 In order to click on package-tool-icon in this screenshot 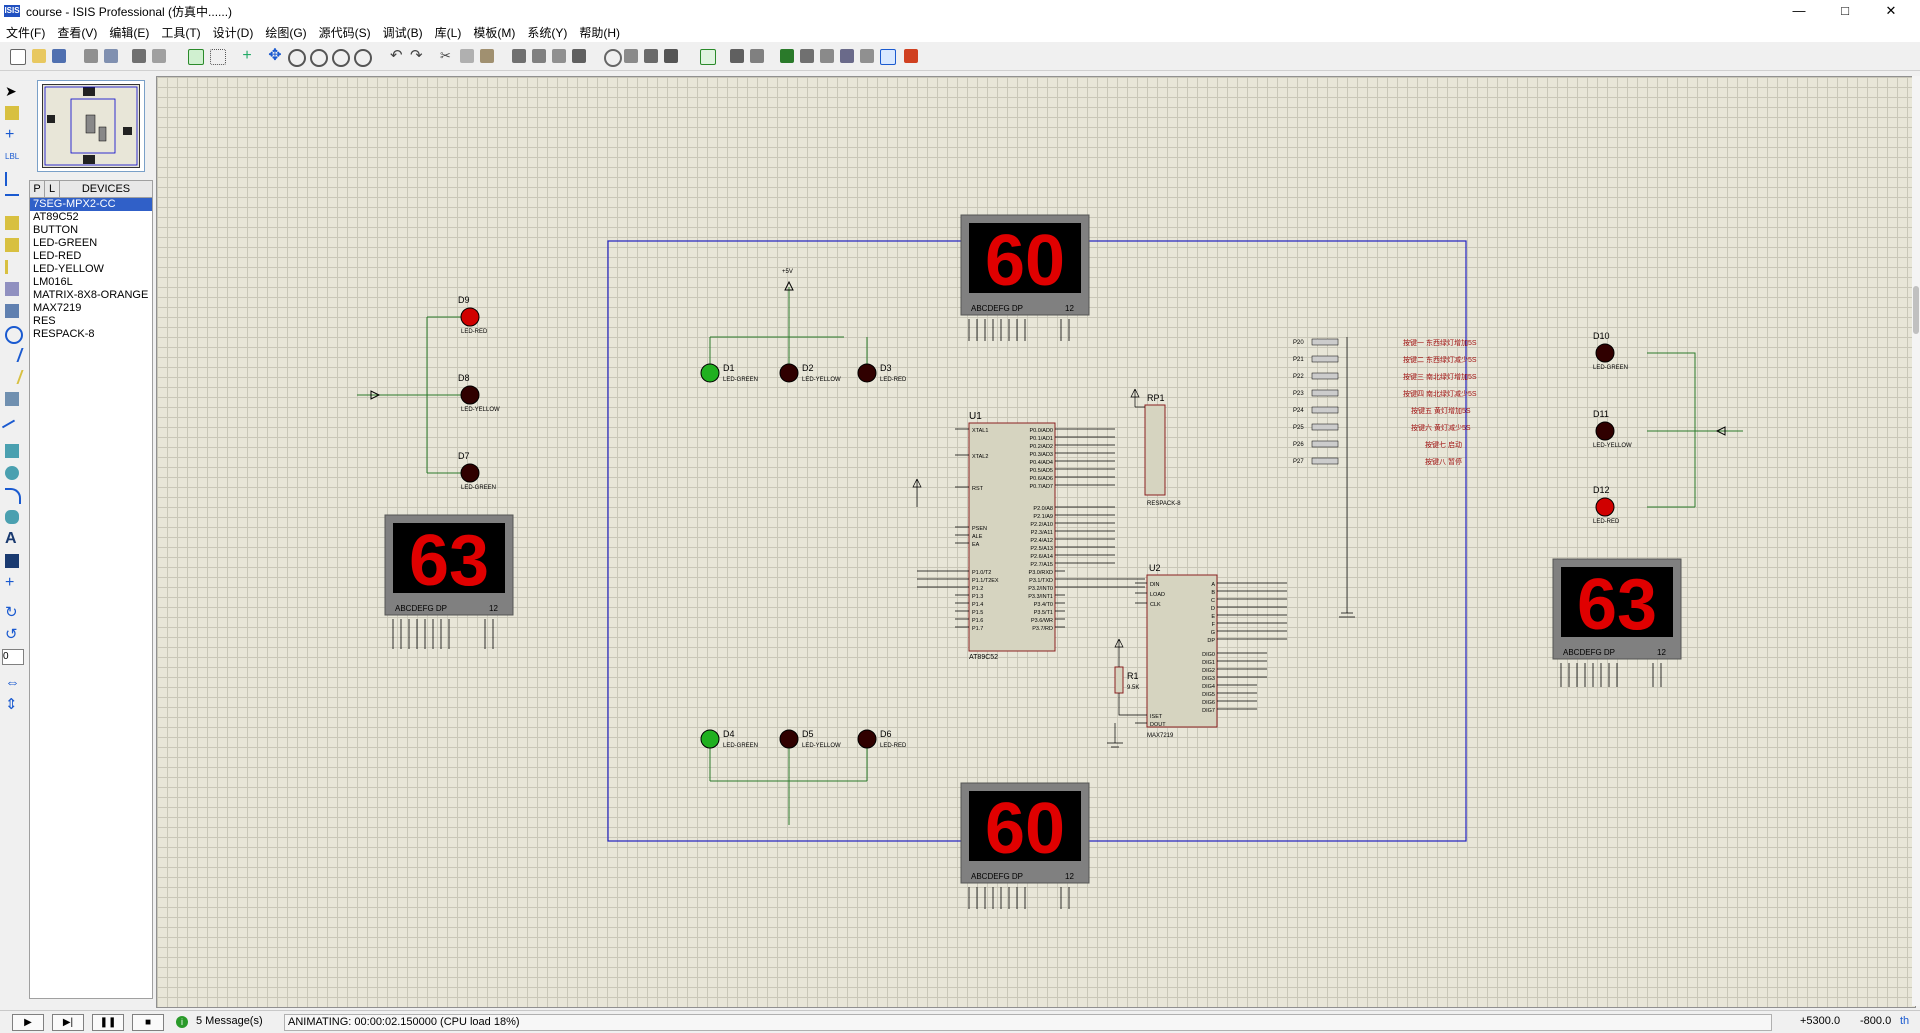, I will do `click(651, 56)`.